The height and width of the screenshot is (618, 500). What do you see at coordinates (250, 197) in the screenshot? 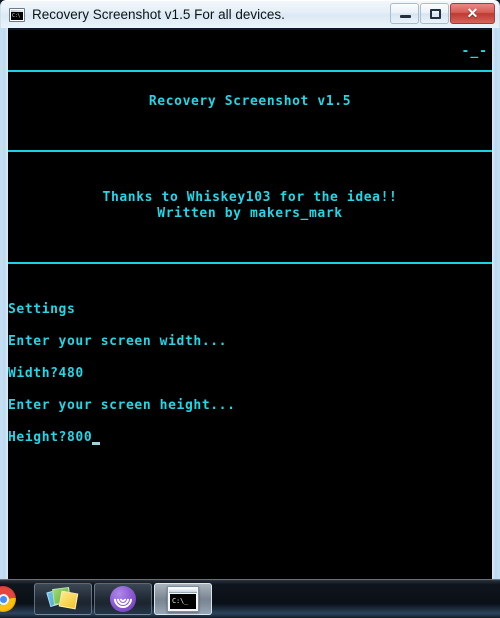
I see `console-credit-line-1: Thanks to Whiskey103 for the idea!!` at bounding box center [250, 197].